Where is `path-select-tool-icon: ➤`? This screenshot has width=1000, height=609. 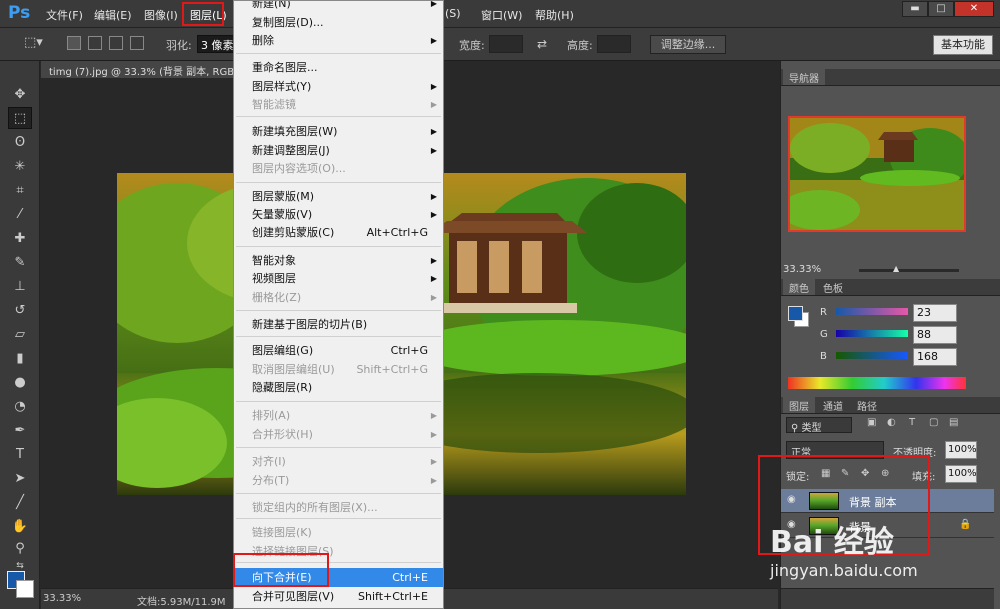
path-select-tool-icon: ➤ is located at coordinates (20, 478).